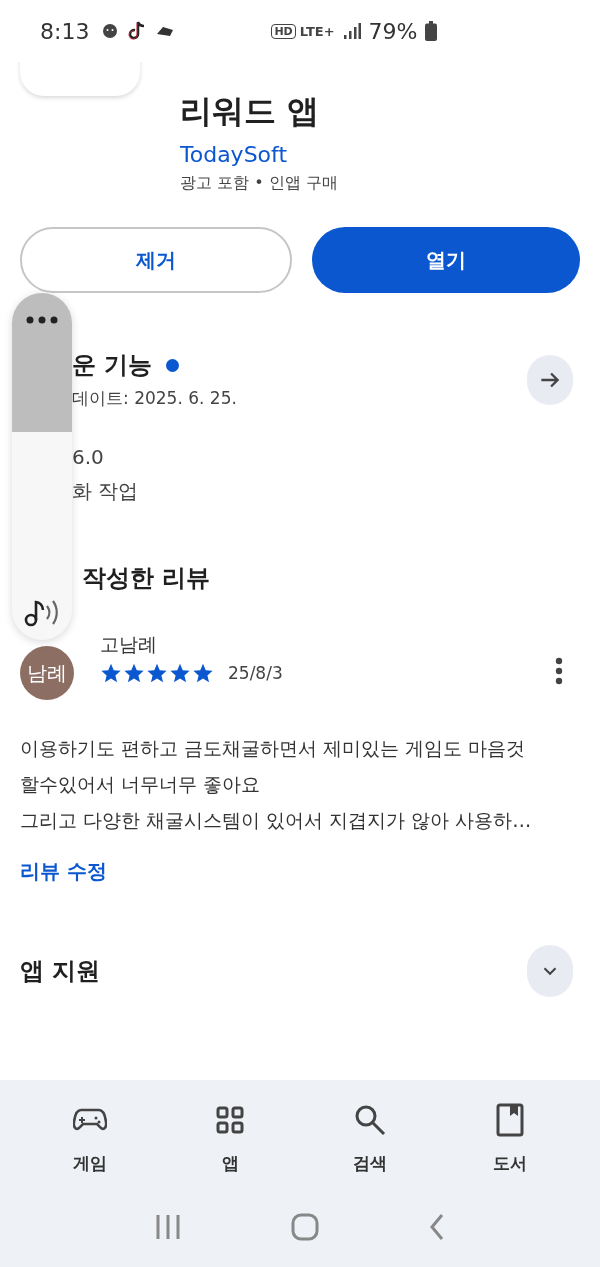 The image size is (600, 1267). I want to click on review-date: 25/8/3, so click(255, 673).